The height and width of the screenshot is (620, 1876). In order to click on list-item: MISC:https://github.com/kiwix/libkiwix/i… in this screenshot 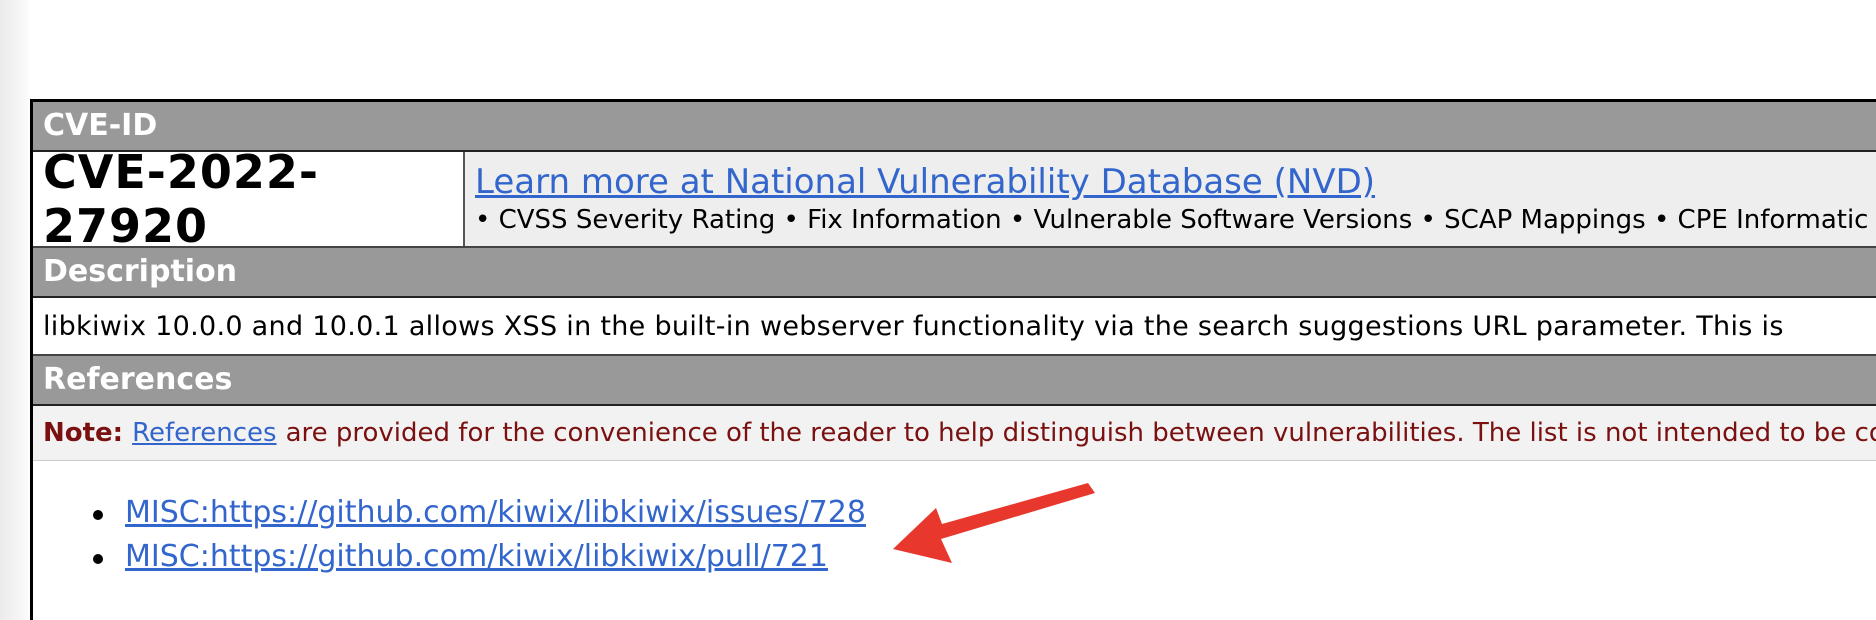, I will do `click(479, 513)`.